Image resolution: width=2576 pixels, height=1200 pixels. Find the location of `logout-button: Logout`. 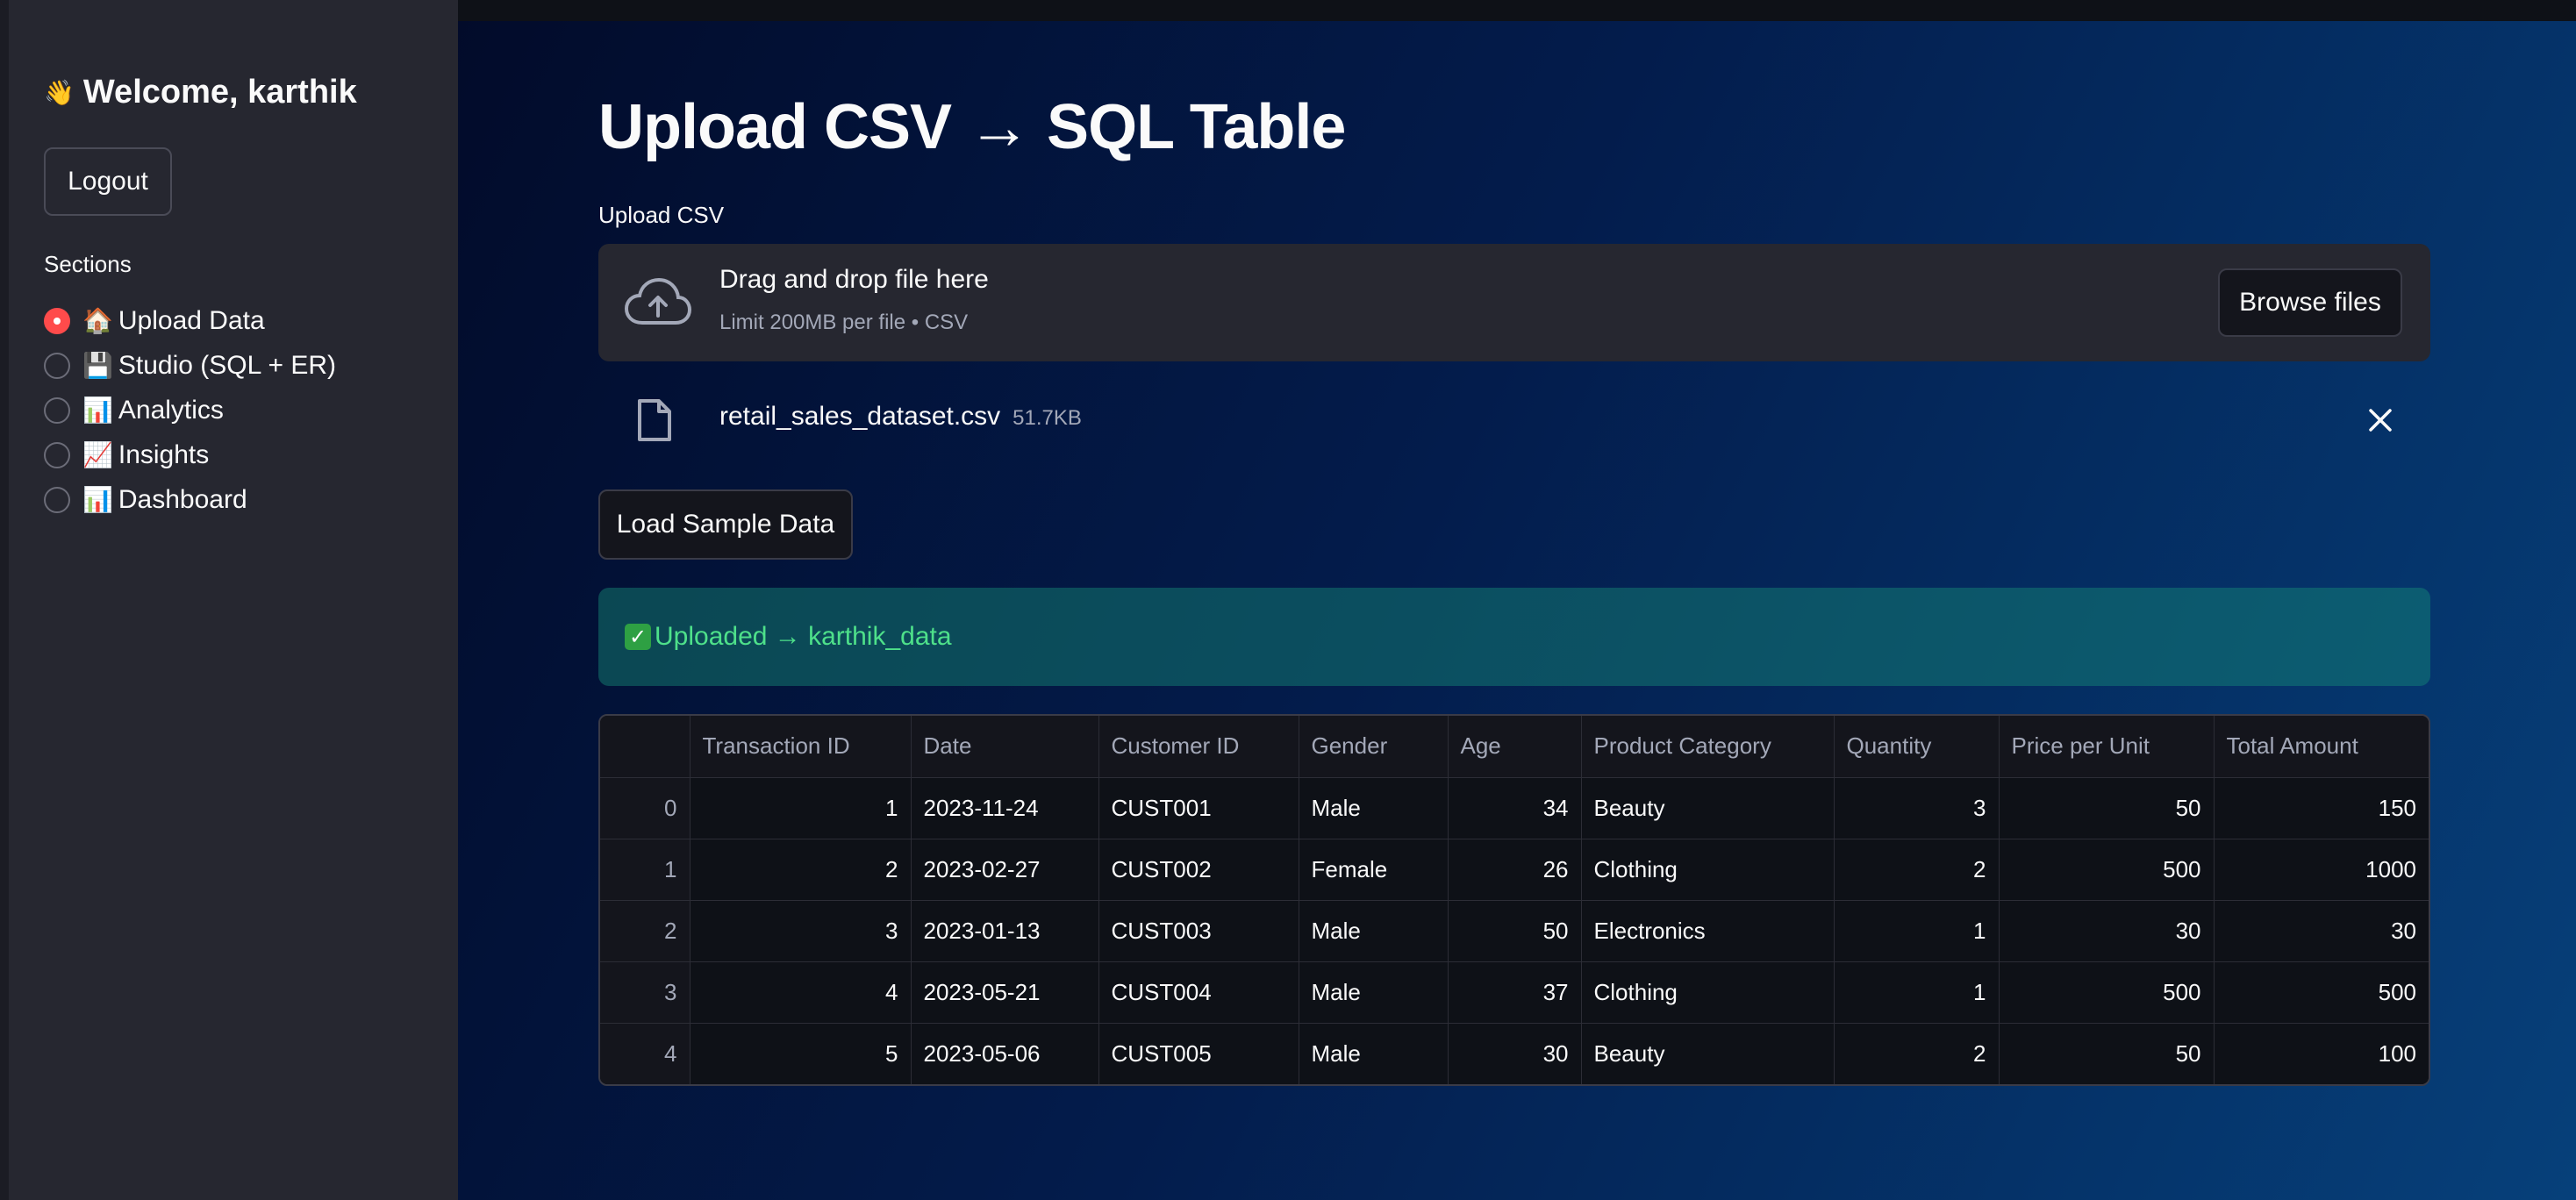

logout-button: Logout is located at coordinates (108, 181).